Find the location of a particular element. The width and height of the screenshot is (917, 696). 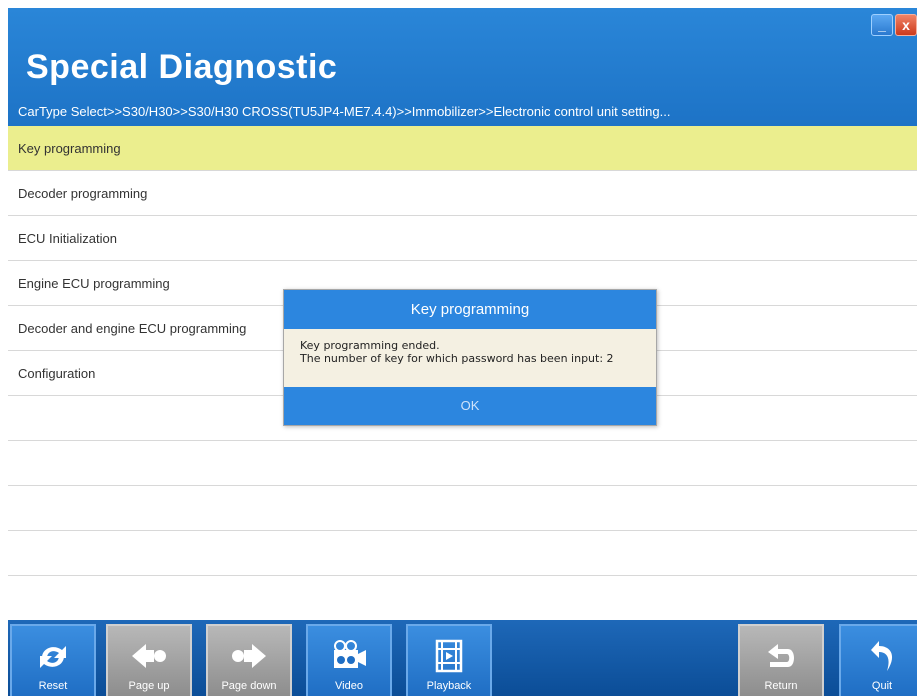

page-down-label: Page down is located at coordinates (249, 686).